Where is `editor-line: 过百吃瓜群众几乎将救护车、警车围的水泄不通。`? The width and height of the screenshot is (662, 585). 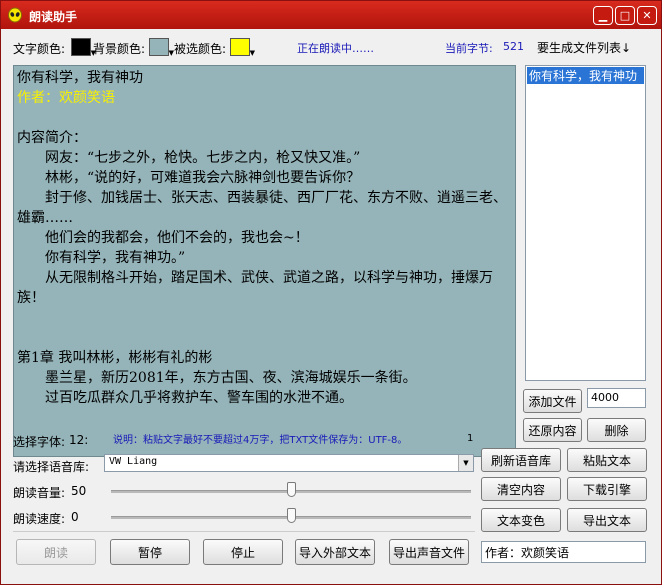
editor-line: 过百吃瓜群众几乎将救护车、警车围的水泄不通。 is located at coordinates (185, 398).